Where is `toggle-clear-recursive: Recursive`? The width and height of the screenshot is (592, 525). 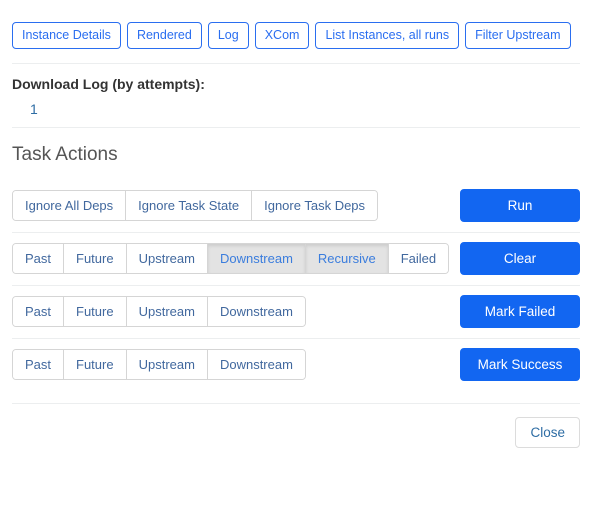
toggle-clear-recursive: Recursive is located at coordinates (347, 258).